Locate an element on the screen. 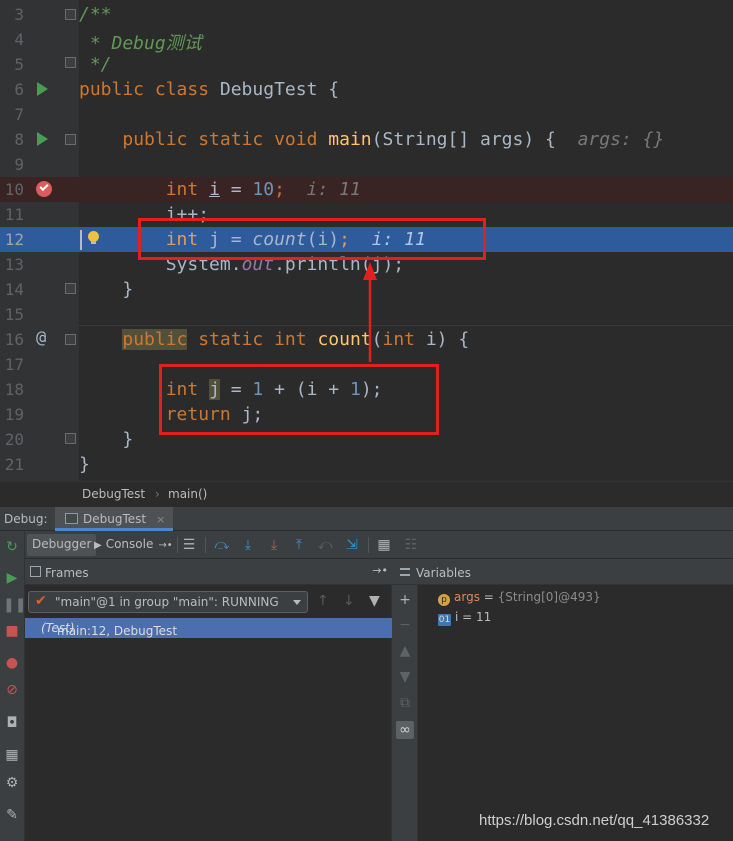 This screenshot has height=841, width=733. variables-header: Variables is located at coordinates (562, 572).